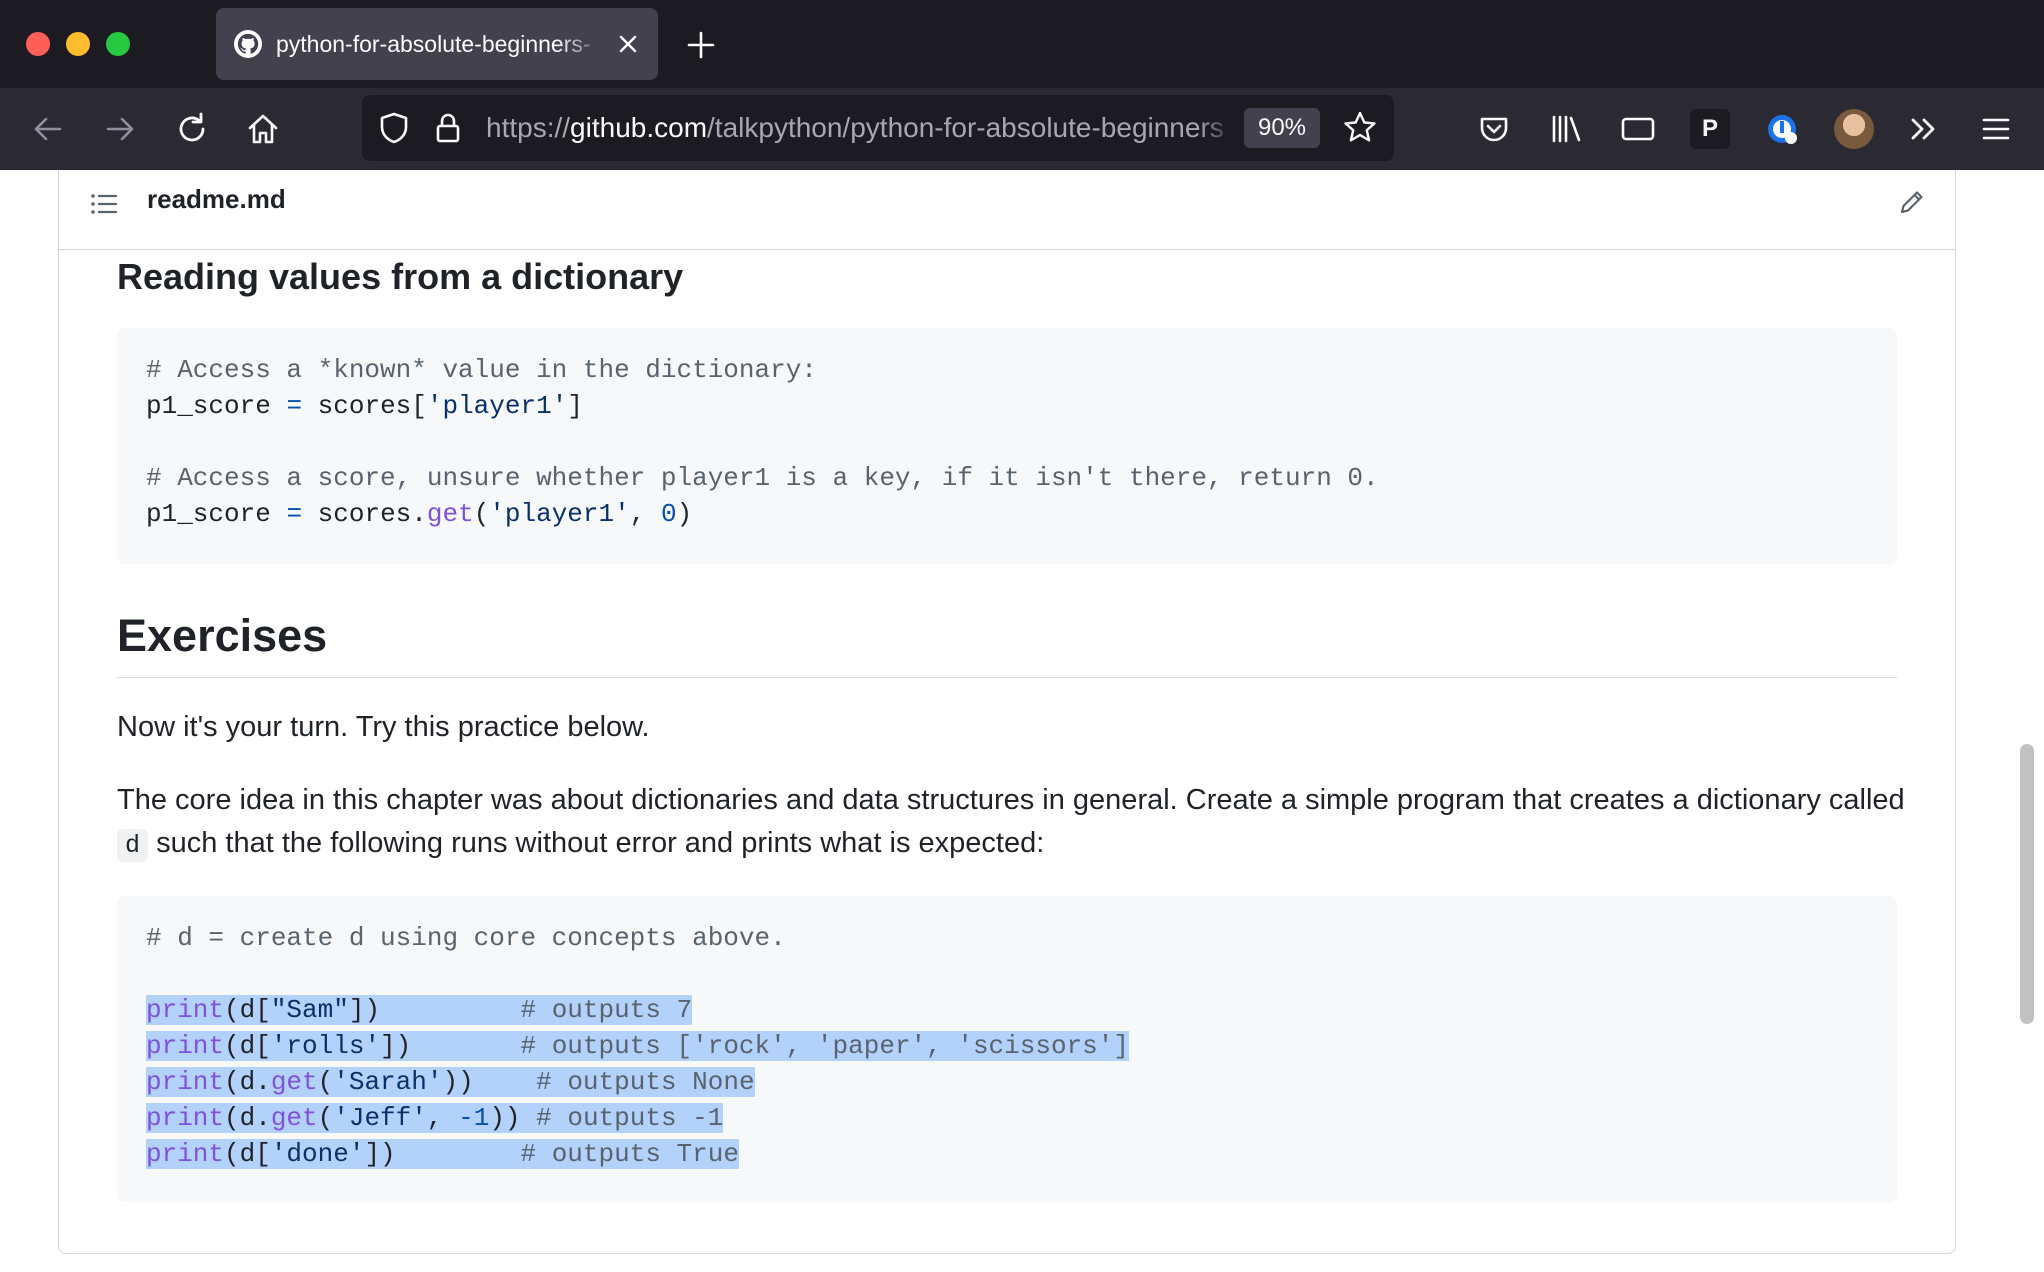 The image size is (2044, 1272). Describe the element at coordinates (448, 128) in the screenshot. I see `lock-icon` at that location.